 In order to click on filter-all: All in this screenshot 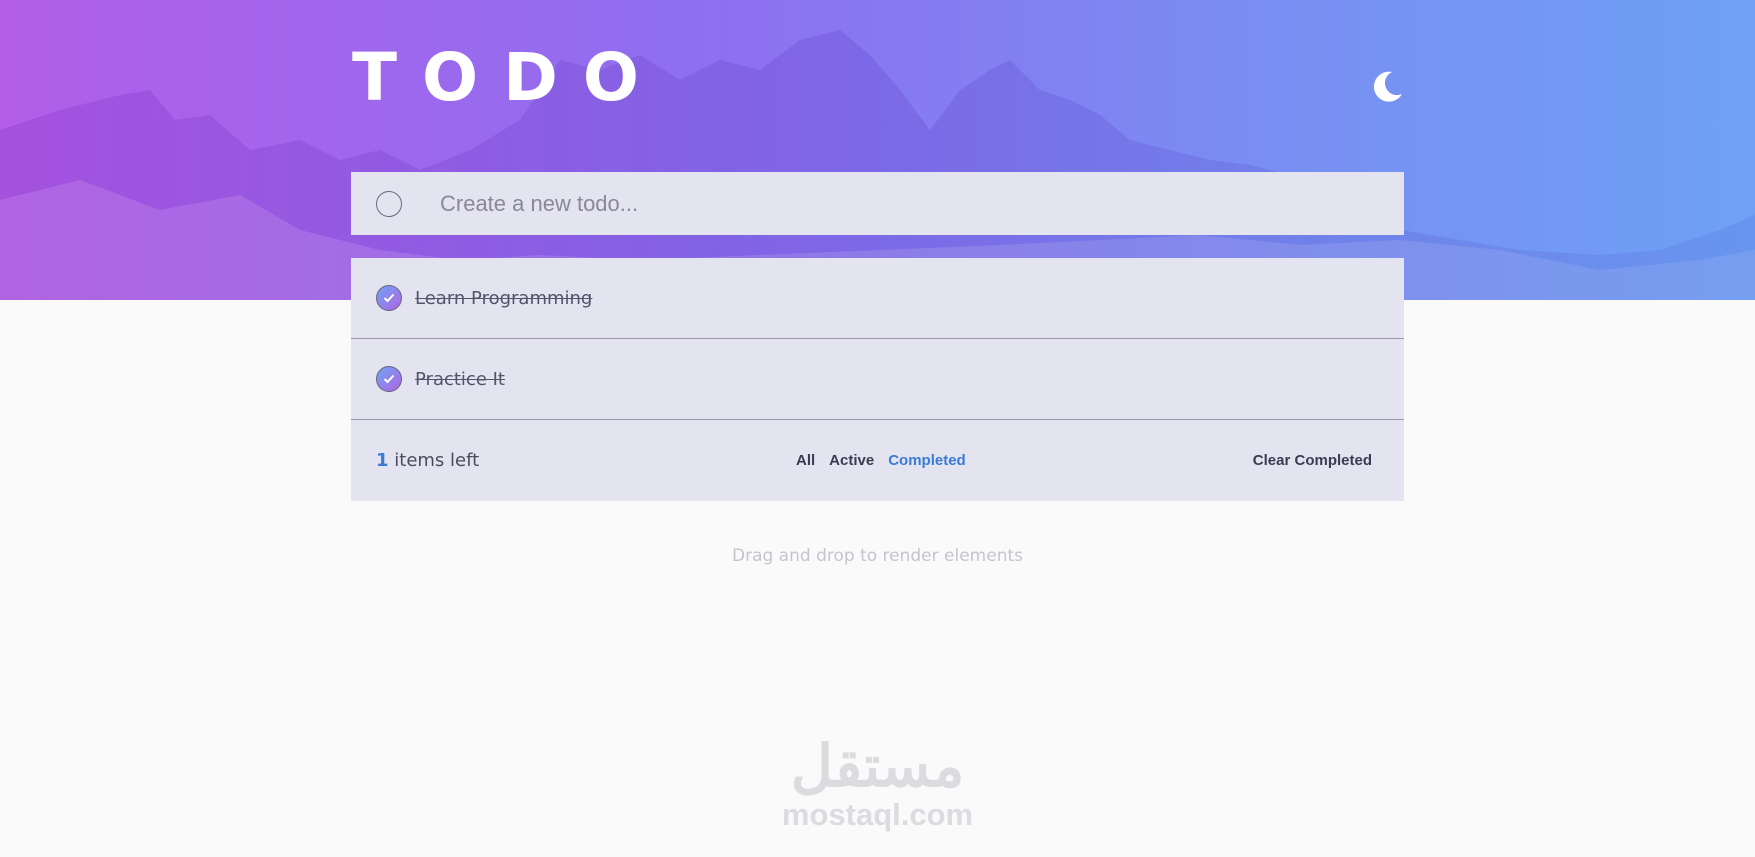, I will do `click(805, 460)`.